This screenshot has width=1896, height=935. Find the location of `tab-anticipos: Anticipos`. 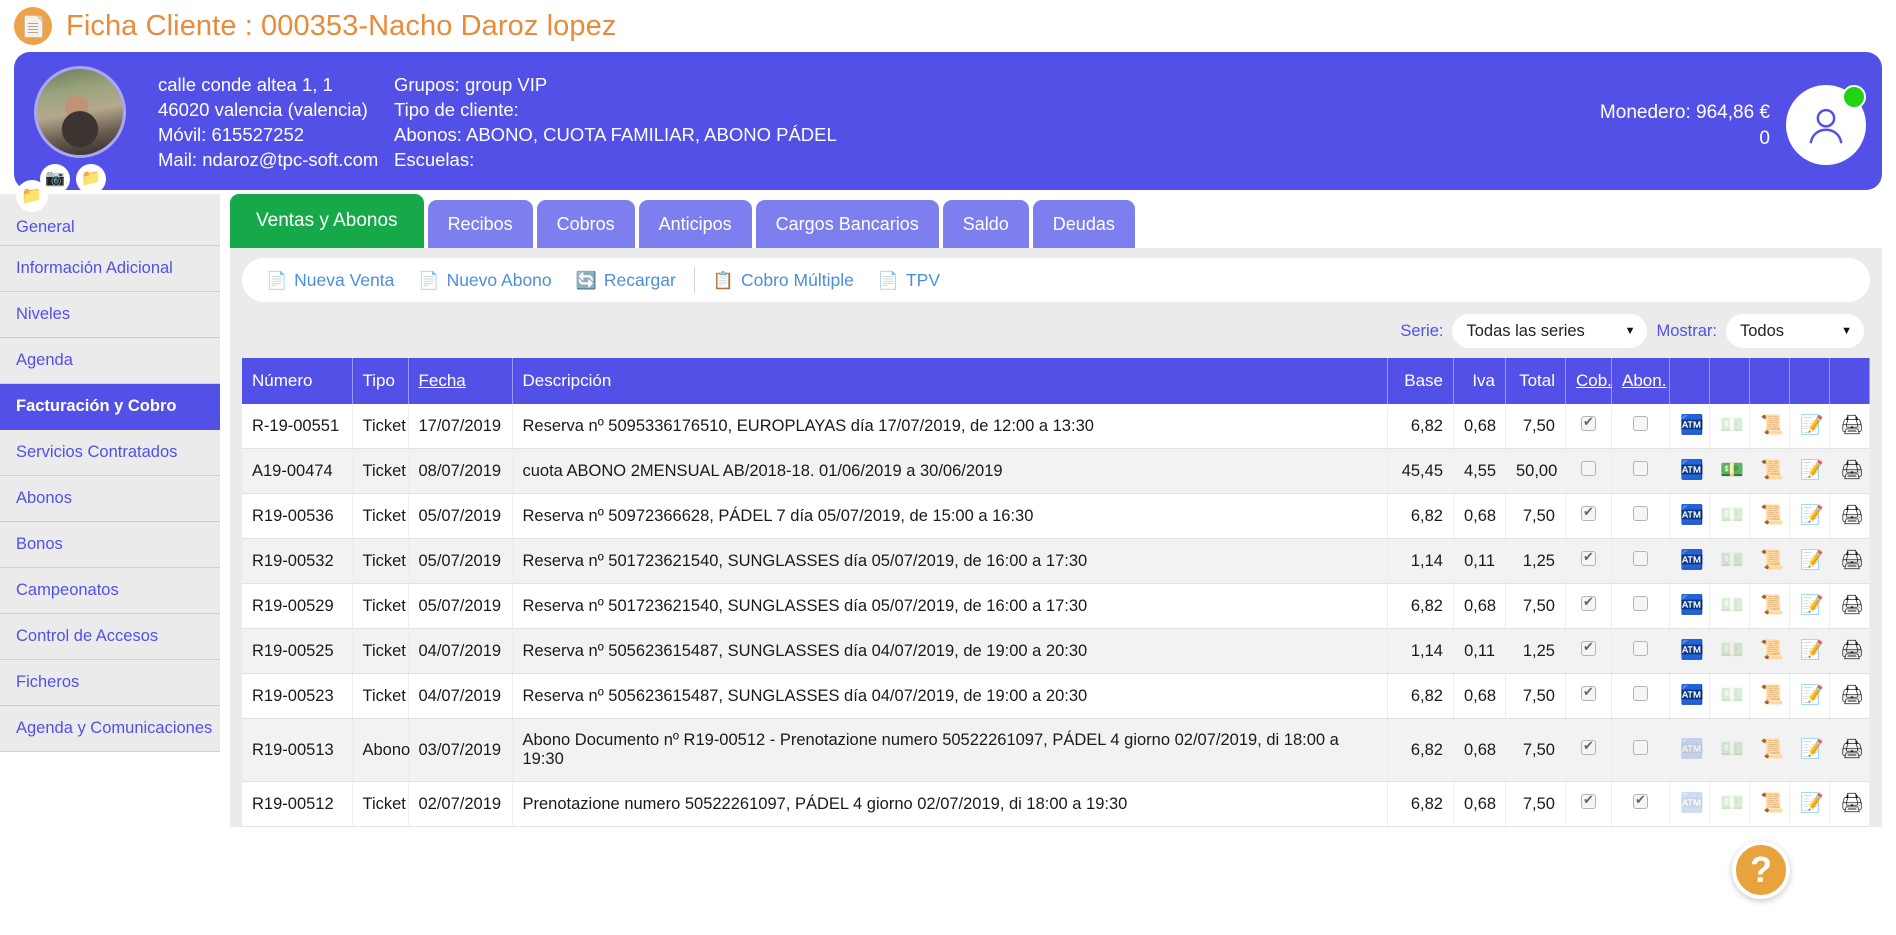

tab-anticipos: Anticipos is located at coordinates (695, 224).